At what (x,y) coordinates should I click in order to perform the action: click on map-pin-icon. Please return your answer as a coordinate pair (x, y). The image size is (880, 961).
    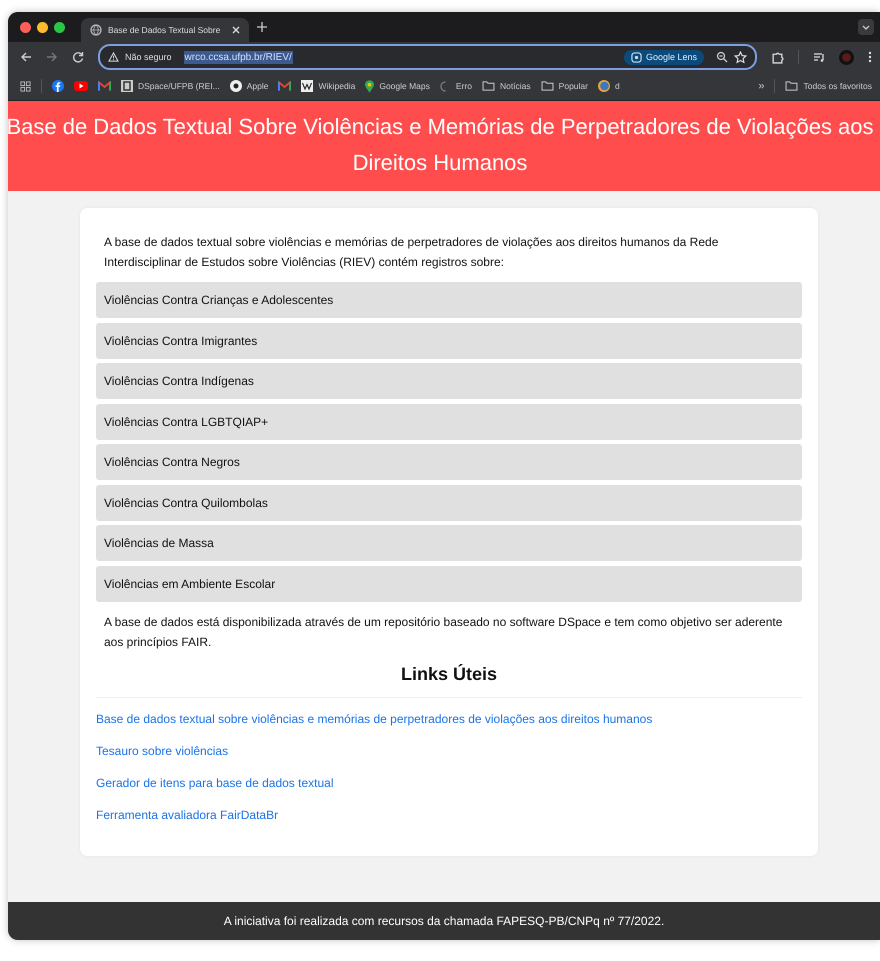
    Looking at the image, I should click on (369, 86).